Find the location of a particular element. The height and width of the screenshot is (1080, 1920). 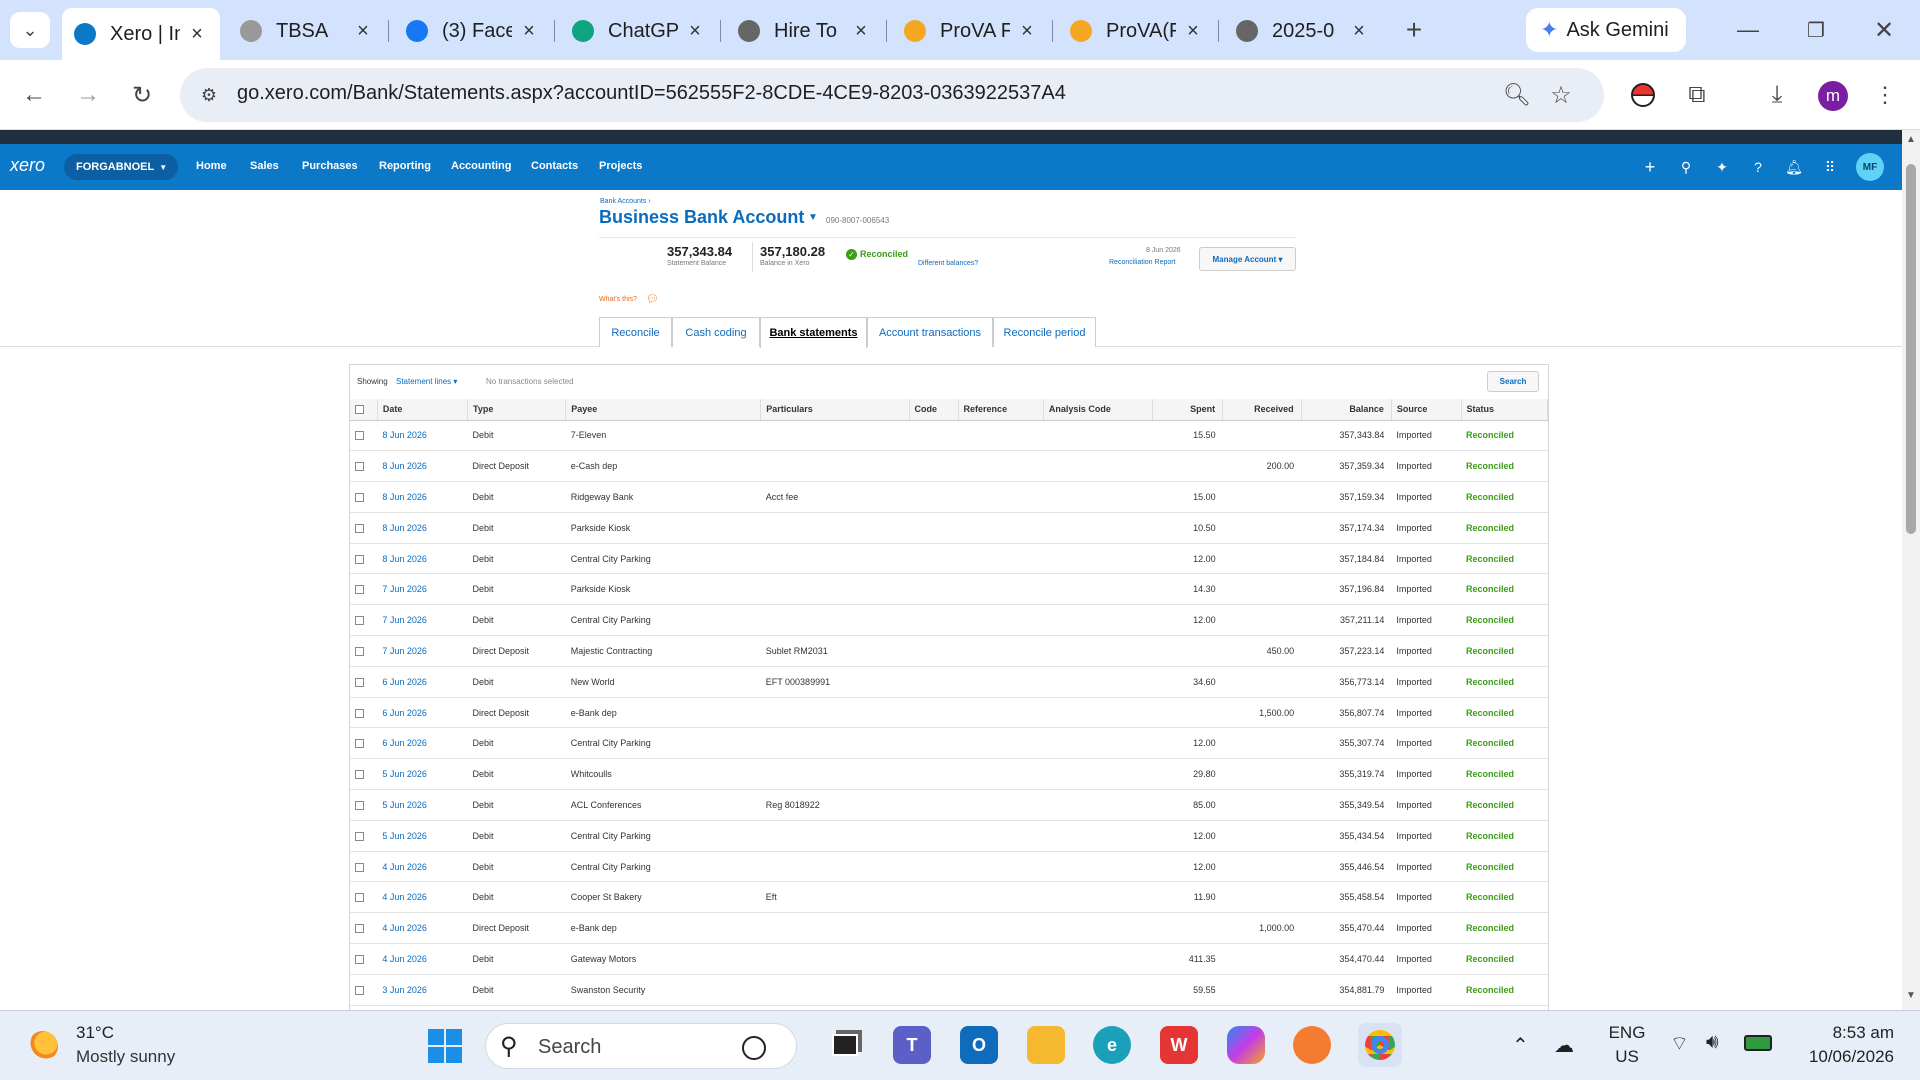

cell-date: 3 Jun 2026 is located at coordinates (422, 990).